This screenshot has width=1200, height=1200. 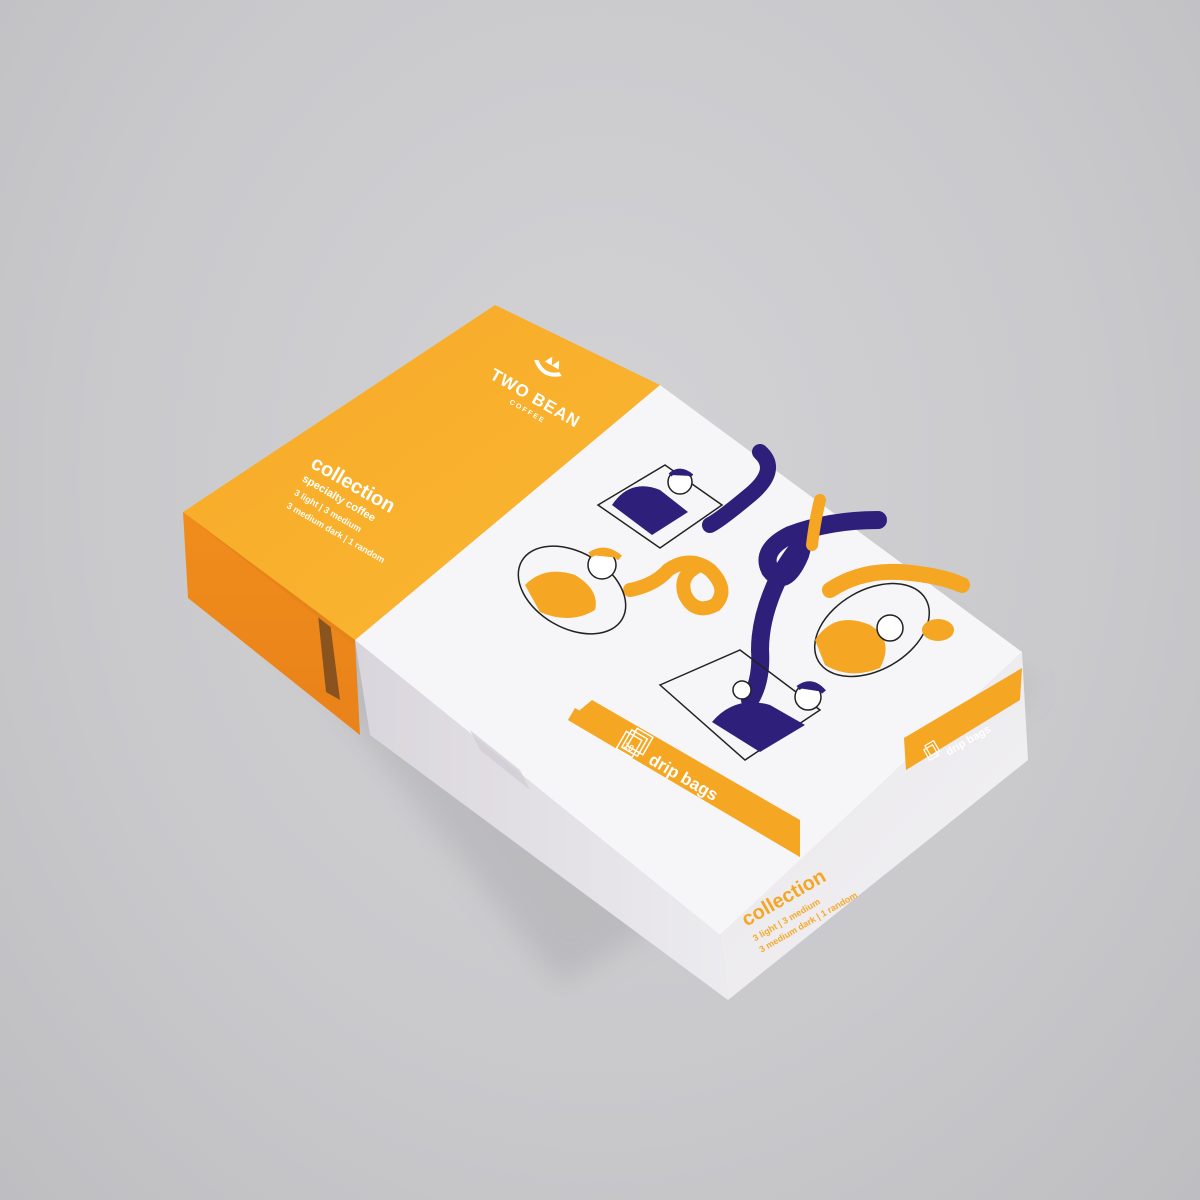 I want to click on person-head-right, so click(x=890, y=628).